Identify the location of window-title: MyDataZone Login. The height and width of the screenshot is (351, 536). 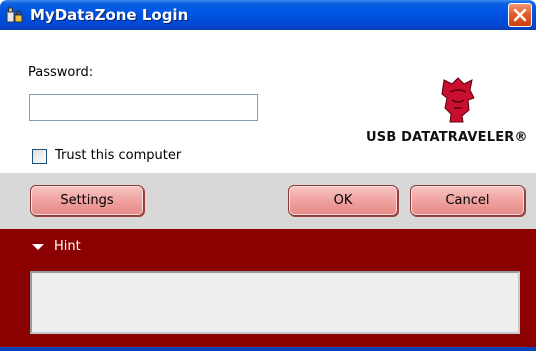
(109, 15).